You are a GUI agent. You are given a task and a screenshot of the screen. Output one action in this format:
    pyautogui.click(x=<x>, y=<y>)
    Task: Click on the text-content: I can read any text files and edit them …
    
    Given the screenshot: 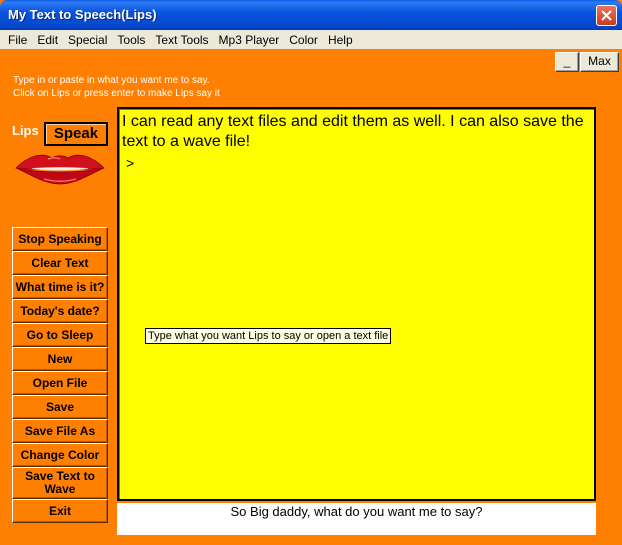 What is the action you would take?
    pyautogui.click(x=357, y=132)
    